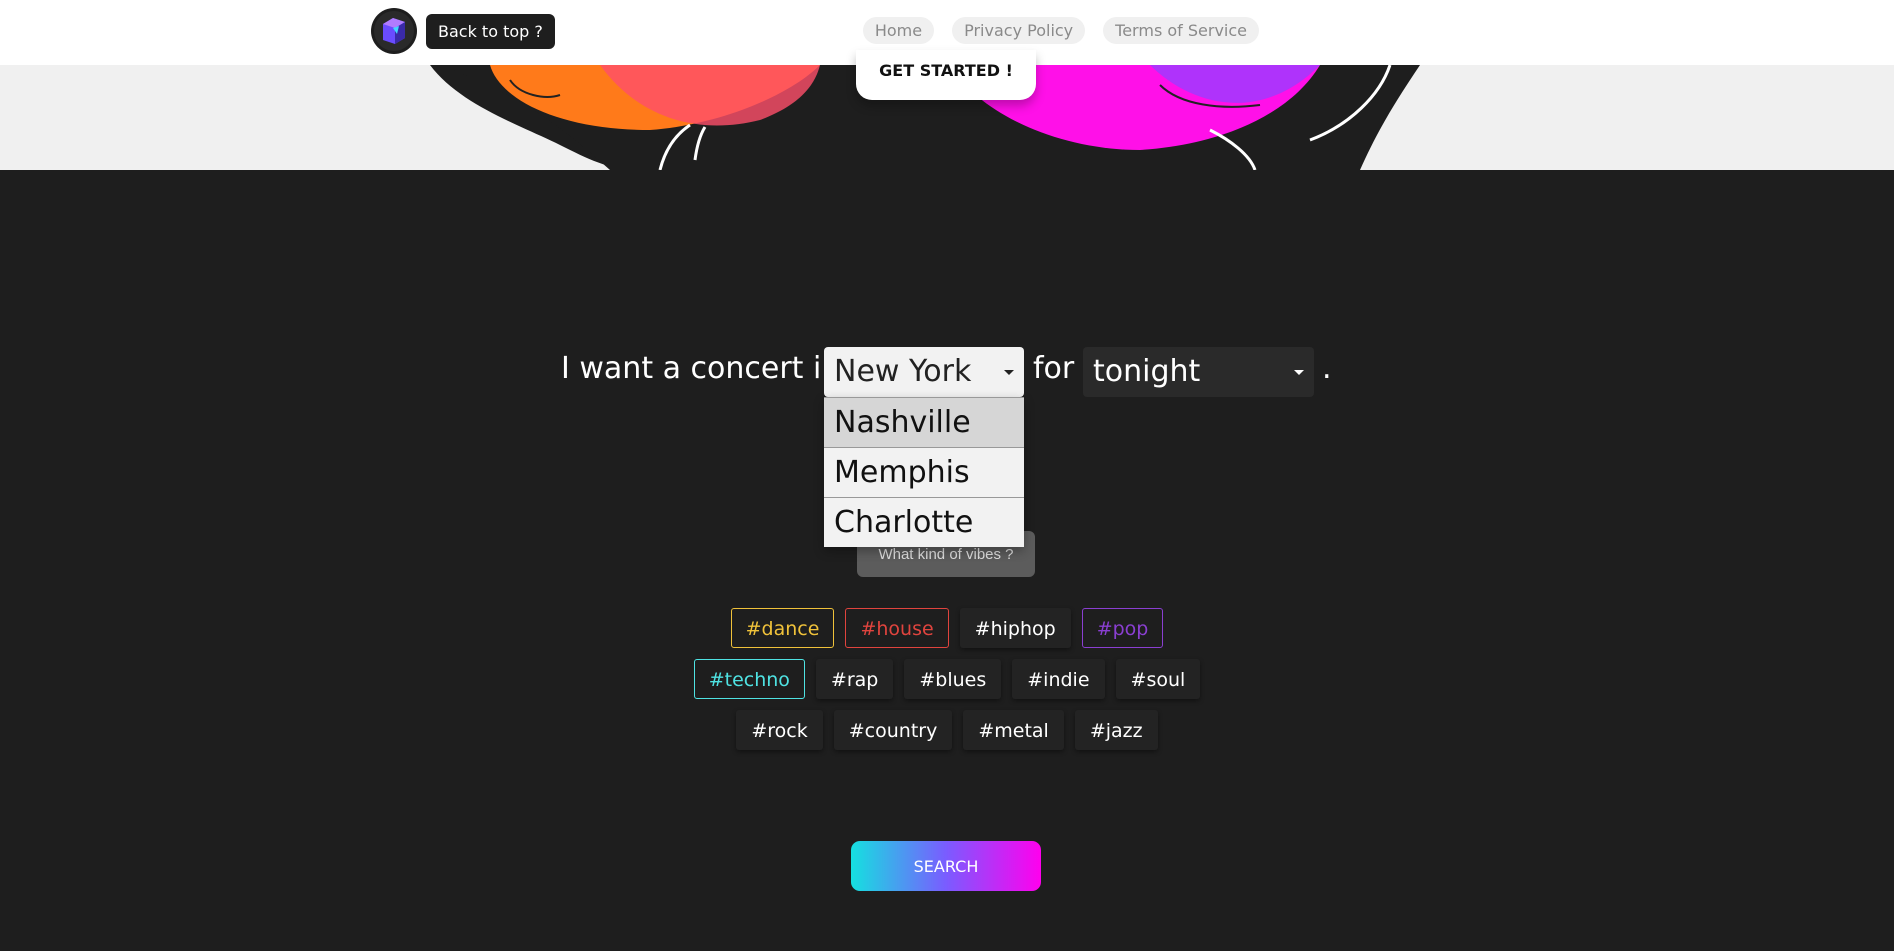 The image size is (1894, 951). What do you see at coordinates (1013, 730) in the screenshot?
I see `tag-metal: #metal` at bounding box center [1013, 730].